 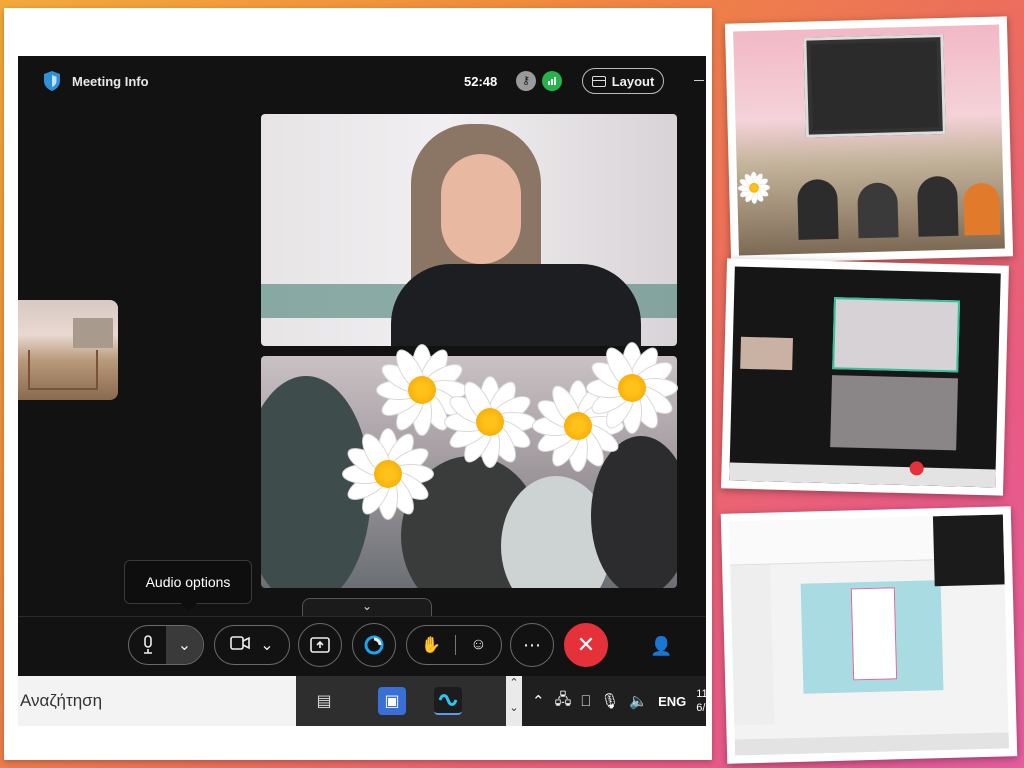 I want to click on audio-button: ⌄, so click(x=166, y=645).